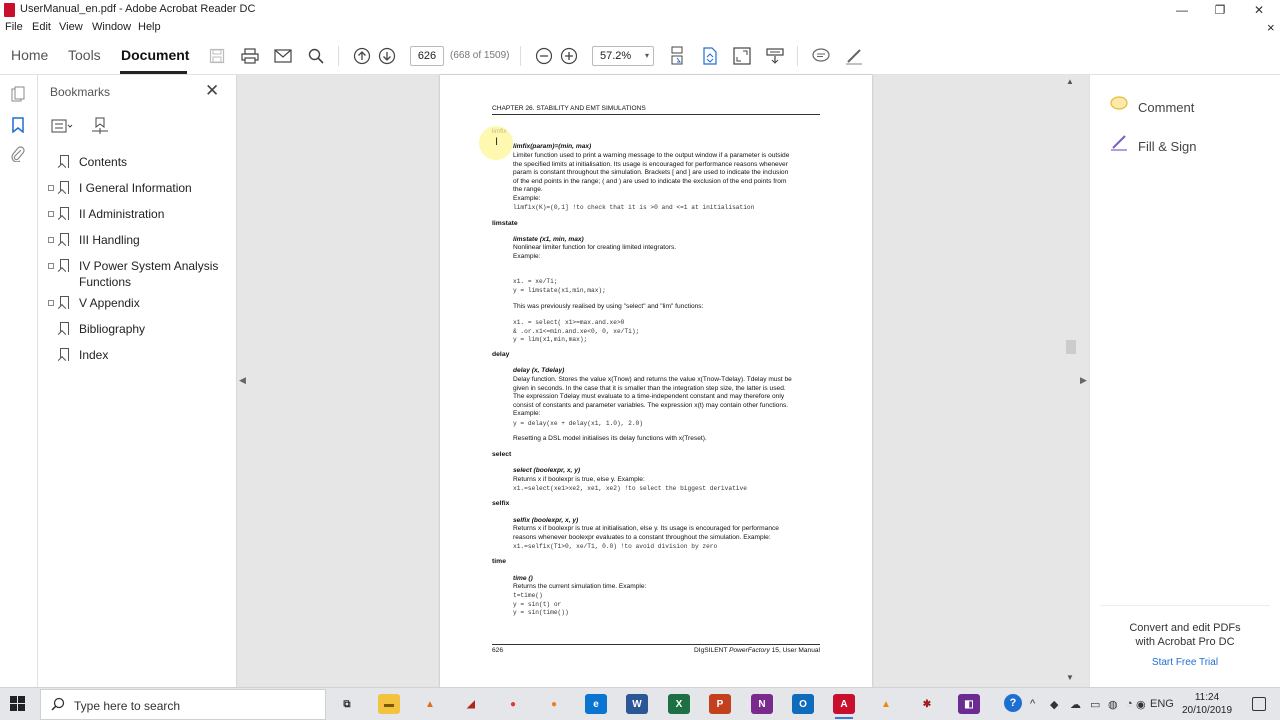  What do you see at coordinates (347, 704) in the screenshot?
I see `taskbar-task-view-icon: ⧉` at bounding box center [347, 704].